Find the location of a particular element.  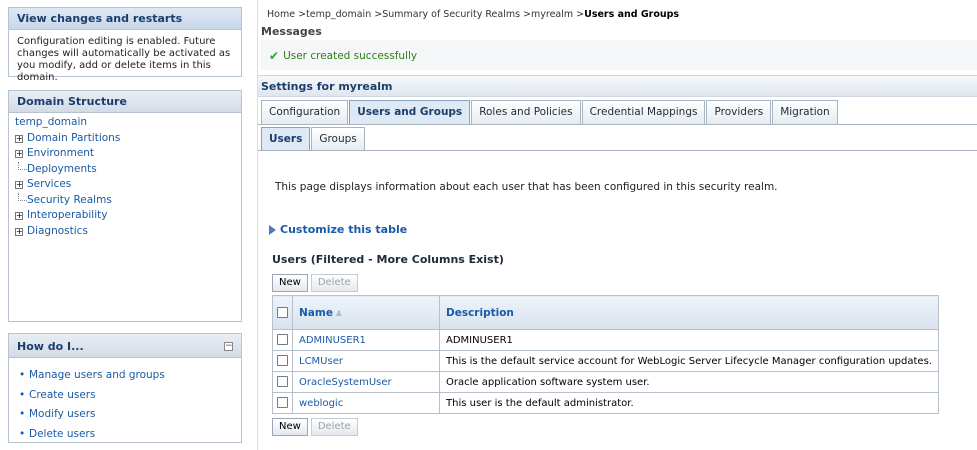

table-toolbar-bottom: New Delete is located at coordinates (315, 427).